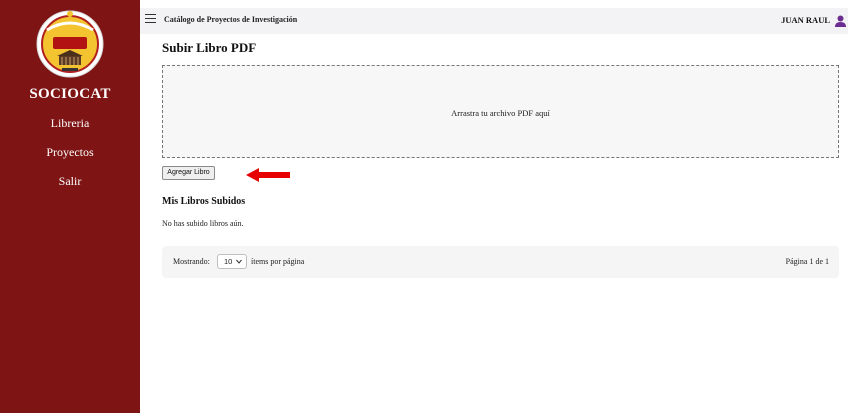  What do you see at coordinates (278, 261) in the screenshot?
I see `items-per-page-suffix: ítems por página` at bounding box center [278, 261].